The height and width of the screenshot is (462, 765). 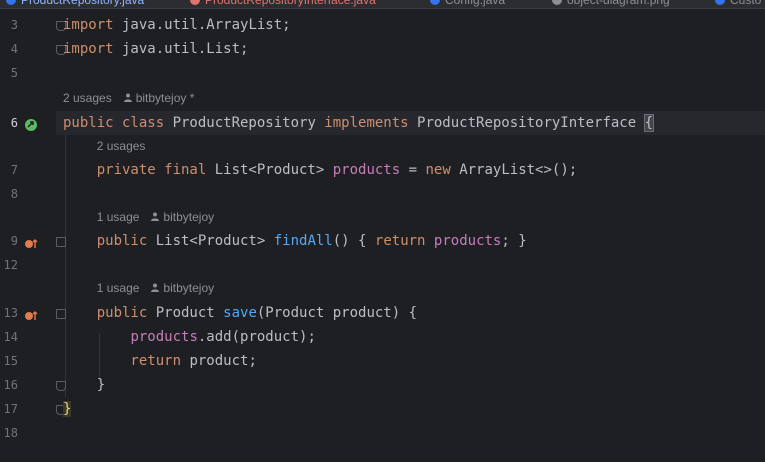 What do you see at coordinates (248, 123) in the screenshot?
I see `code-token: ProductRepository` at bounding box center [248, 123].